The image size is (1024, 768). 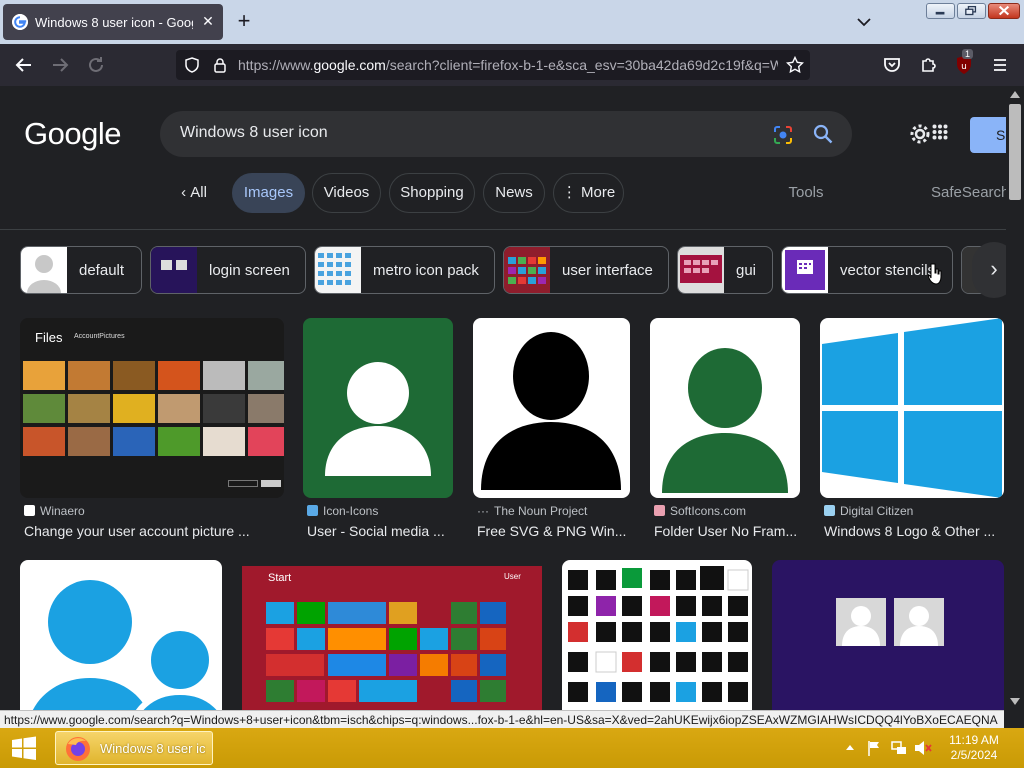 I want to click on scroll-up-arrow-icon, so click(x=1015, y=94).